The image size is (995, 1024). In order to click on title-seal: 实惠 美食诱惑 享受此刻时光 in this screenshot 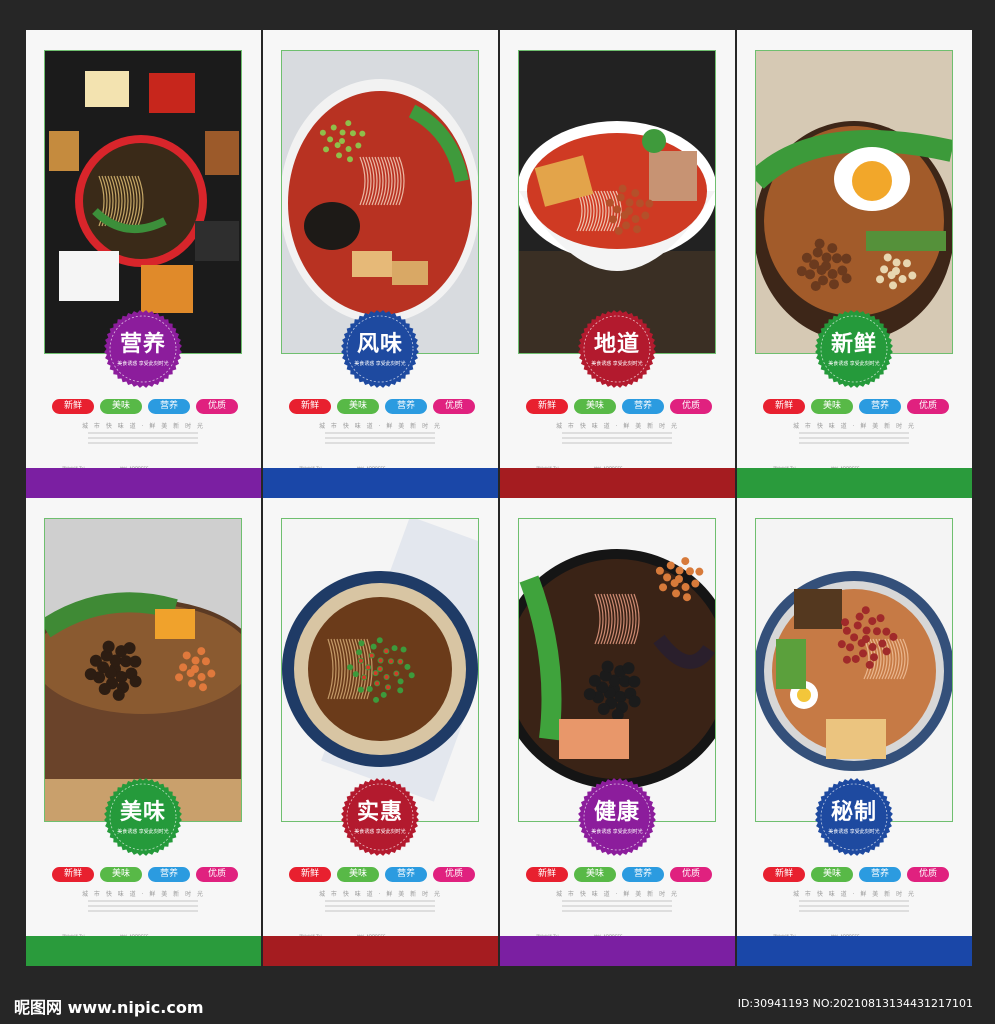, I will do `click(380, 817)`.